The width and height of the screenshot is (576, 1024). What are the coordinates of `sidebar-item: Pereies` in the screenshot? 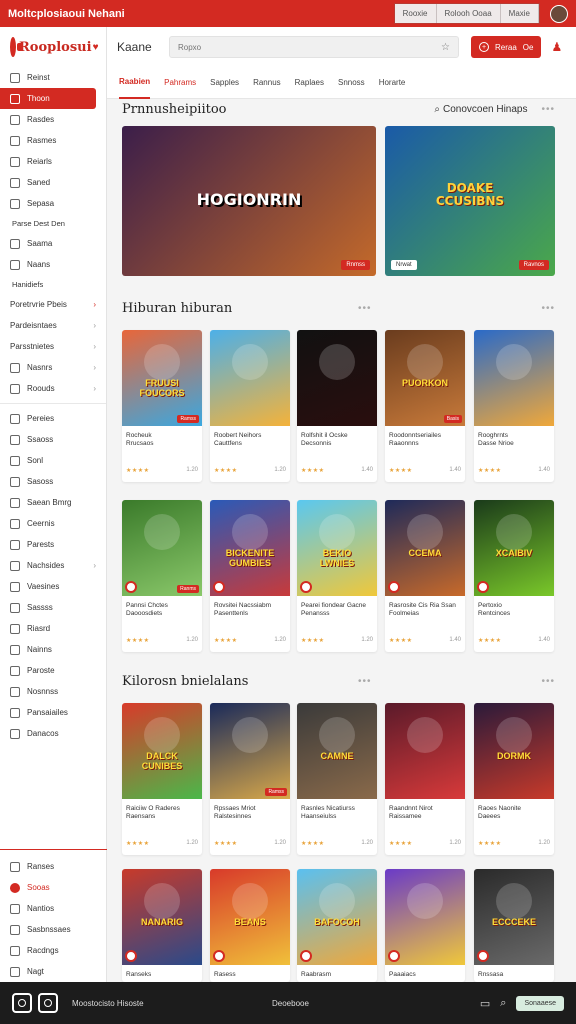 It's located at (53, 418).